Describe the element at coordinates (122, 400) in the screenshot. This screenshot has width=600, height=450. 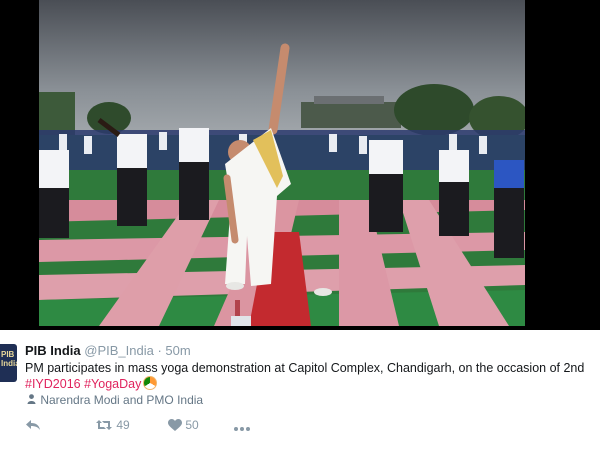
I see `tagged-people-label: Narendra Modi and PMO India` at that location.